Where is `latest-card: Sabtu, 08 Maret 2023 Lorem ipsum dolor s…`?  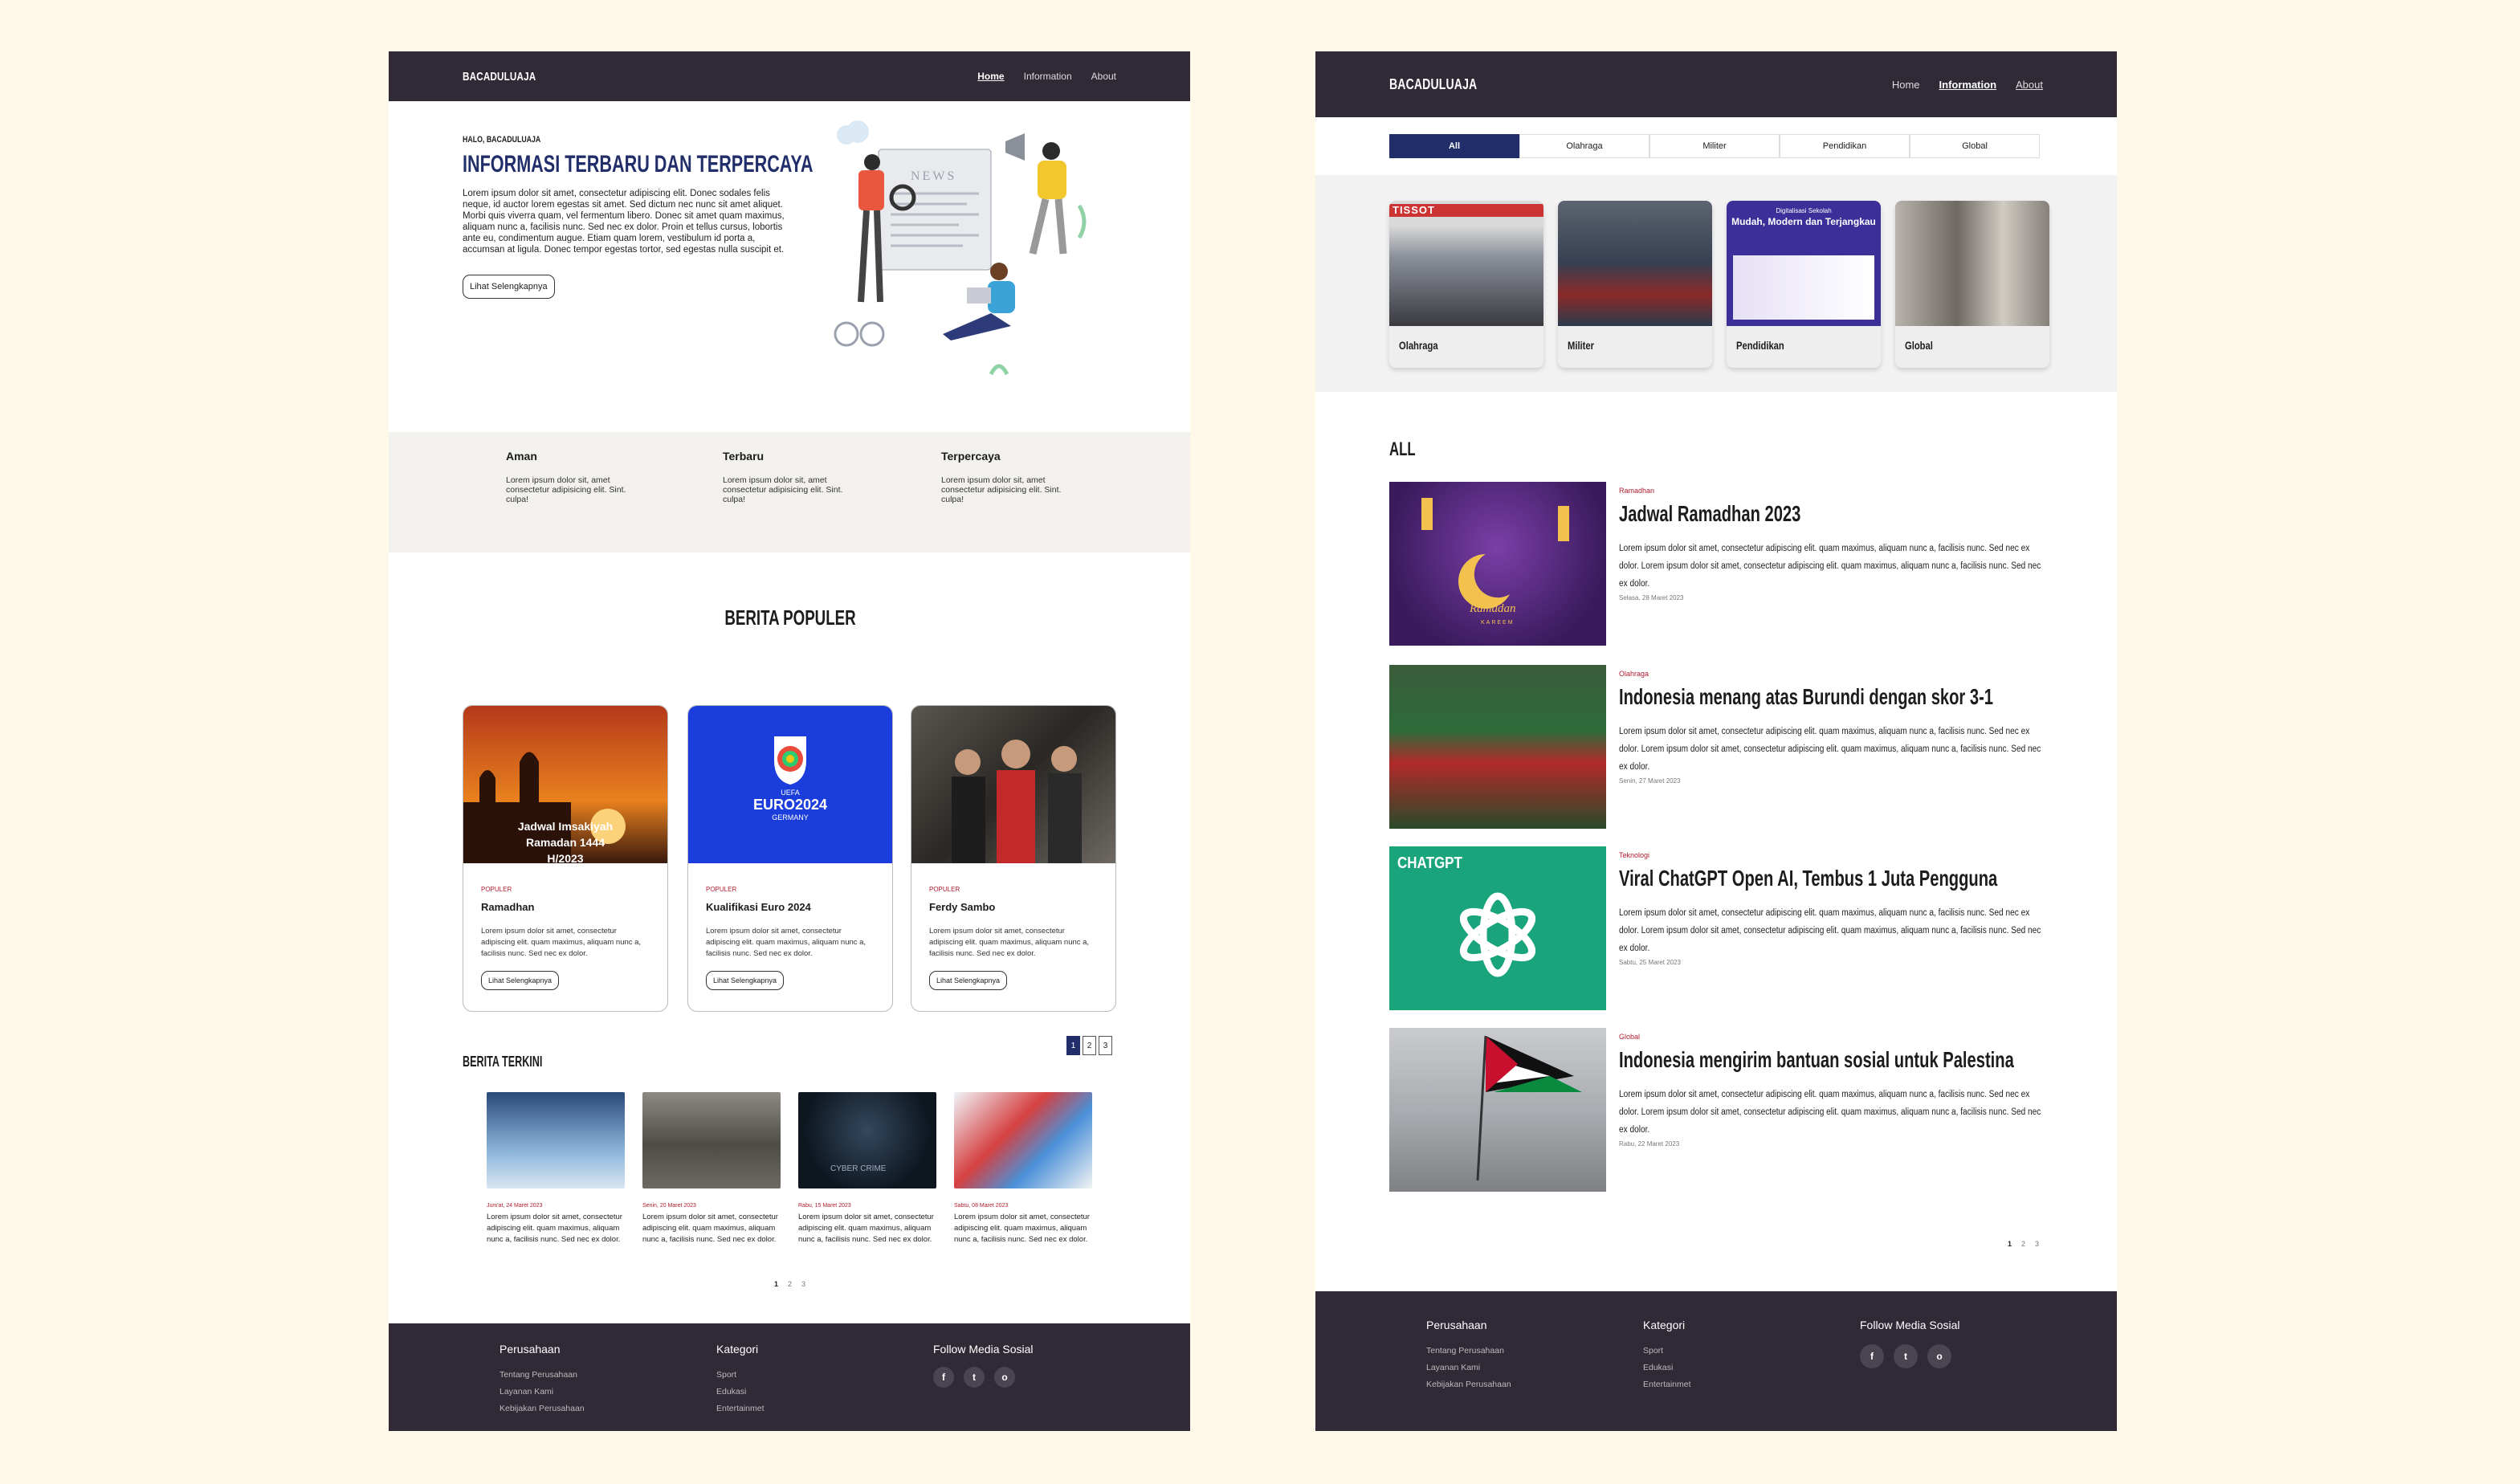
latest-card: Sabtu, 08 Maret 2023 Lorem ipsum dolor s… is located at coordinates (1023, 1169).